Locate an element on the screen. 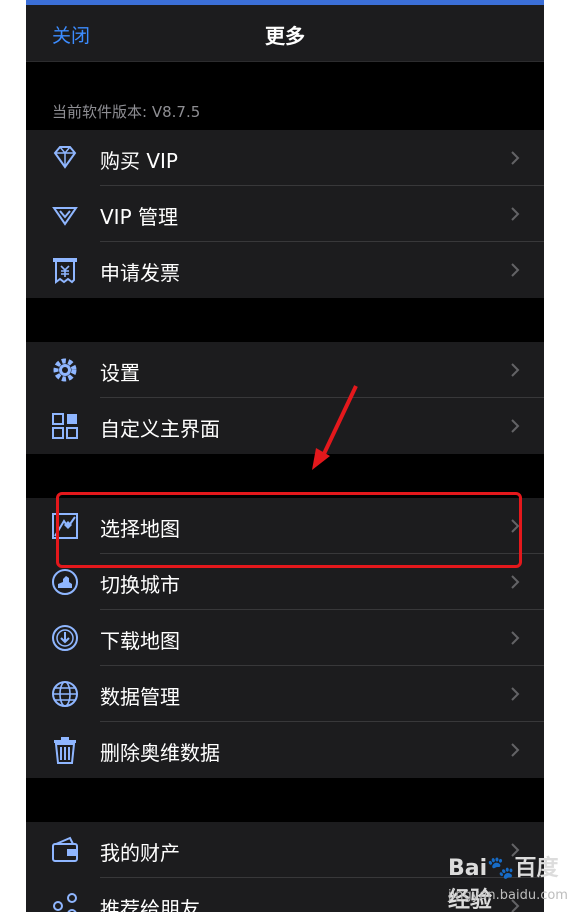 This screenshot has width=580, height=914. map-icon is located at coordinates (65, 526).